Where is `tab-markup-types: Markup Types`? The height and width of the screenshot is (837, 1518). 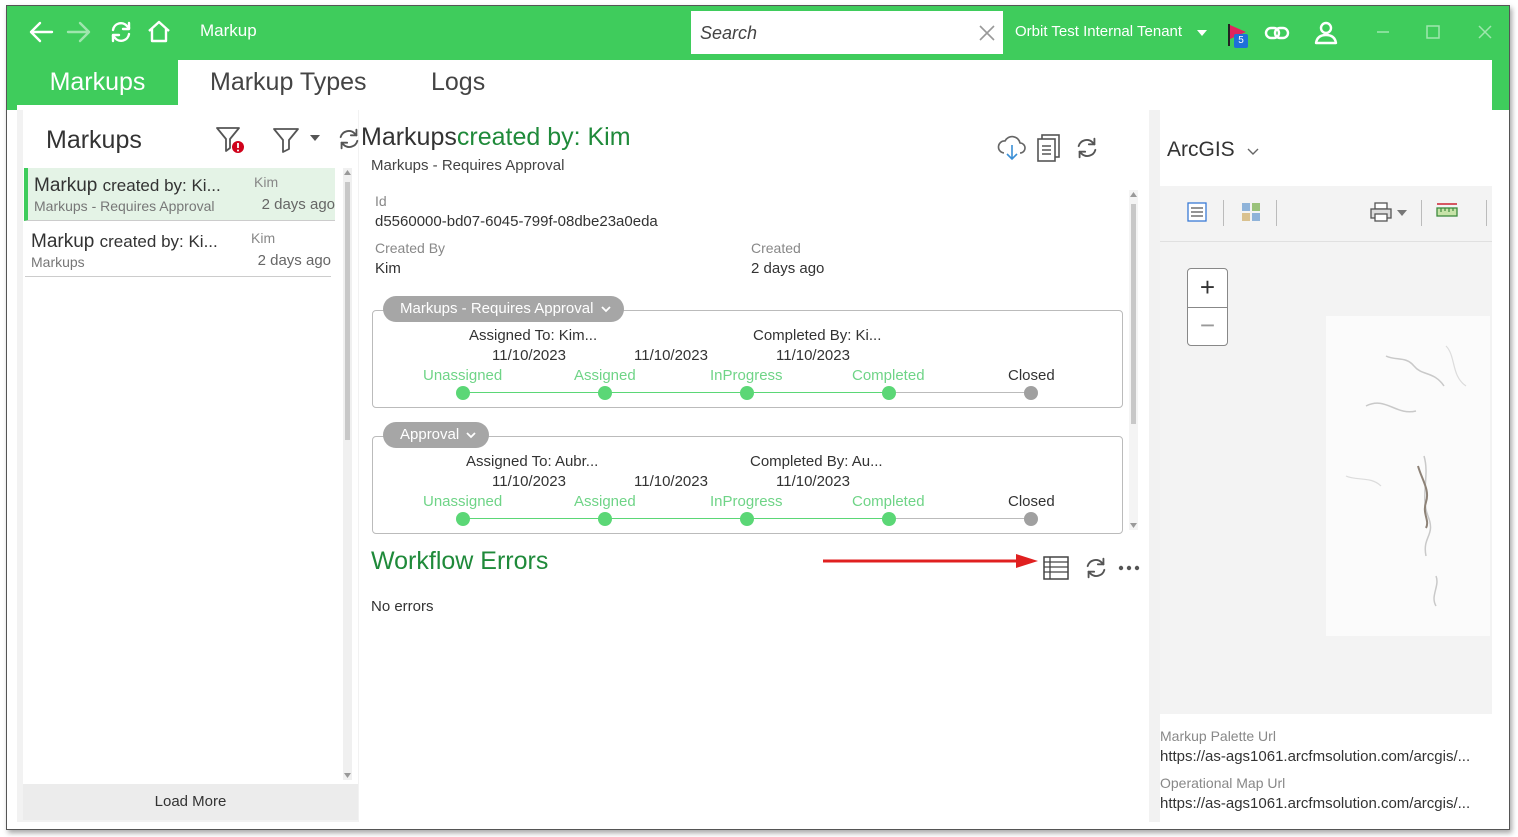
tab-markup-types: Markup Types is located at coordinates (288, 82).